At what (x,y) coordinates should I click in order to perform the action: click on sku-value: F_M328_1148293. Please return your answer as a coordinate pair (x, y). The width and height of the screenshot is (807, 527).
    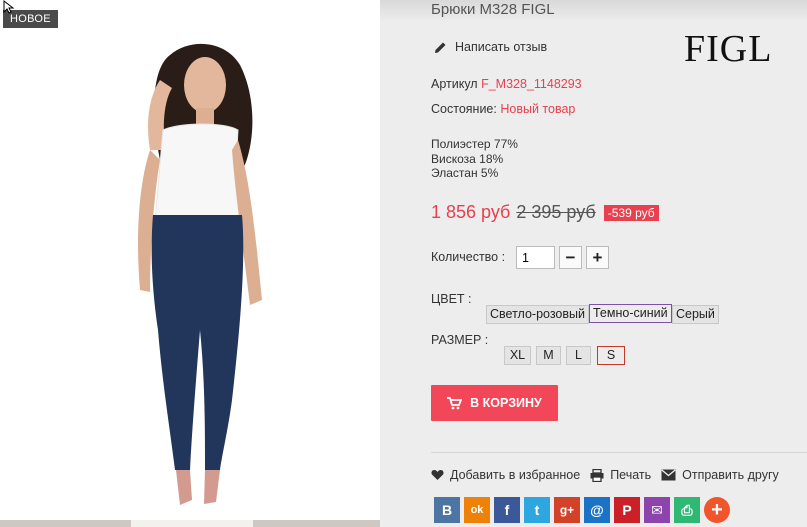
    Looking at the image, I should click on (531, 84).